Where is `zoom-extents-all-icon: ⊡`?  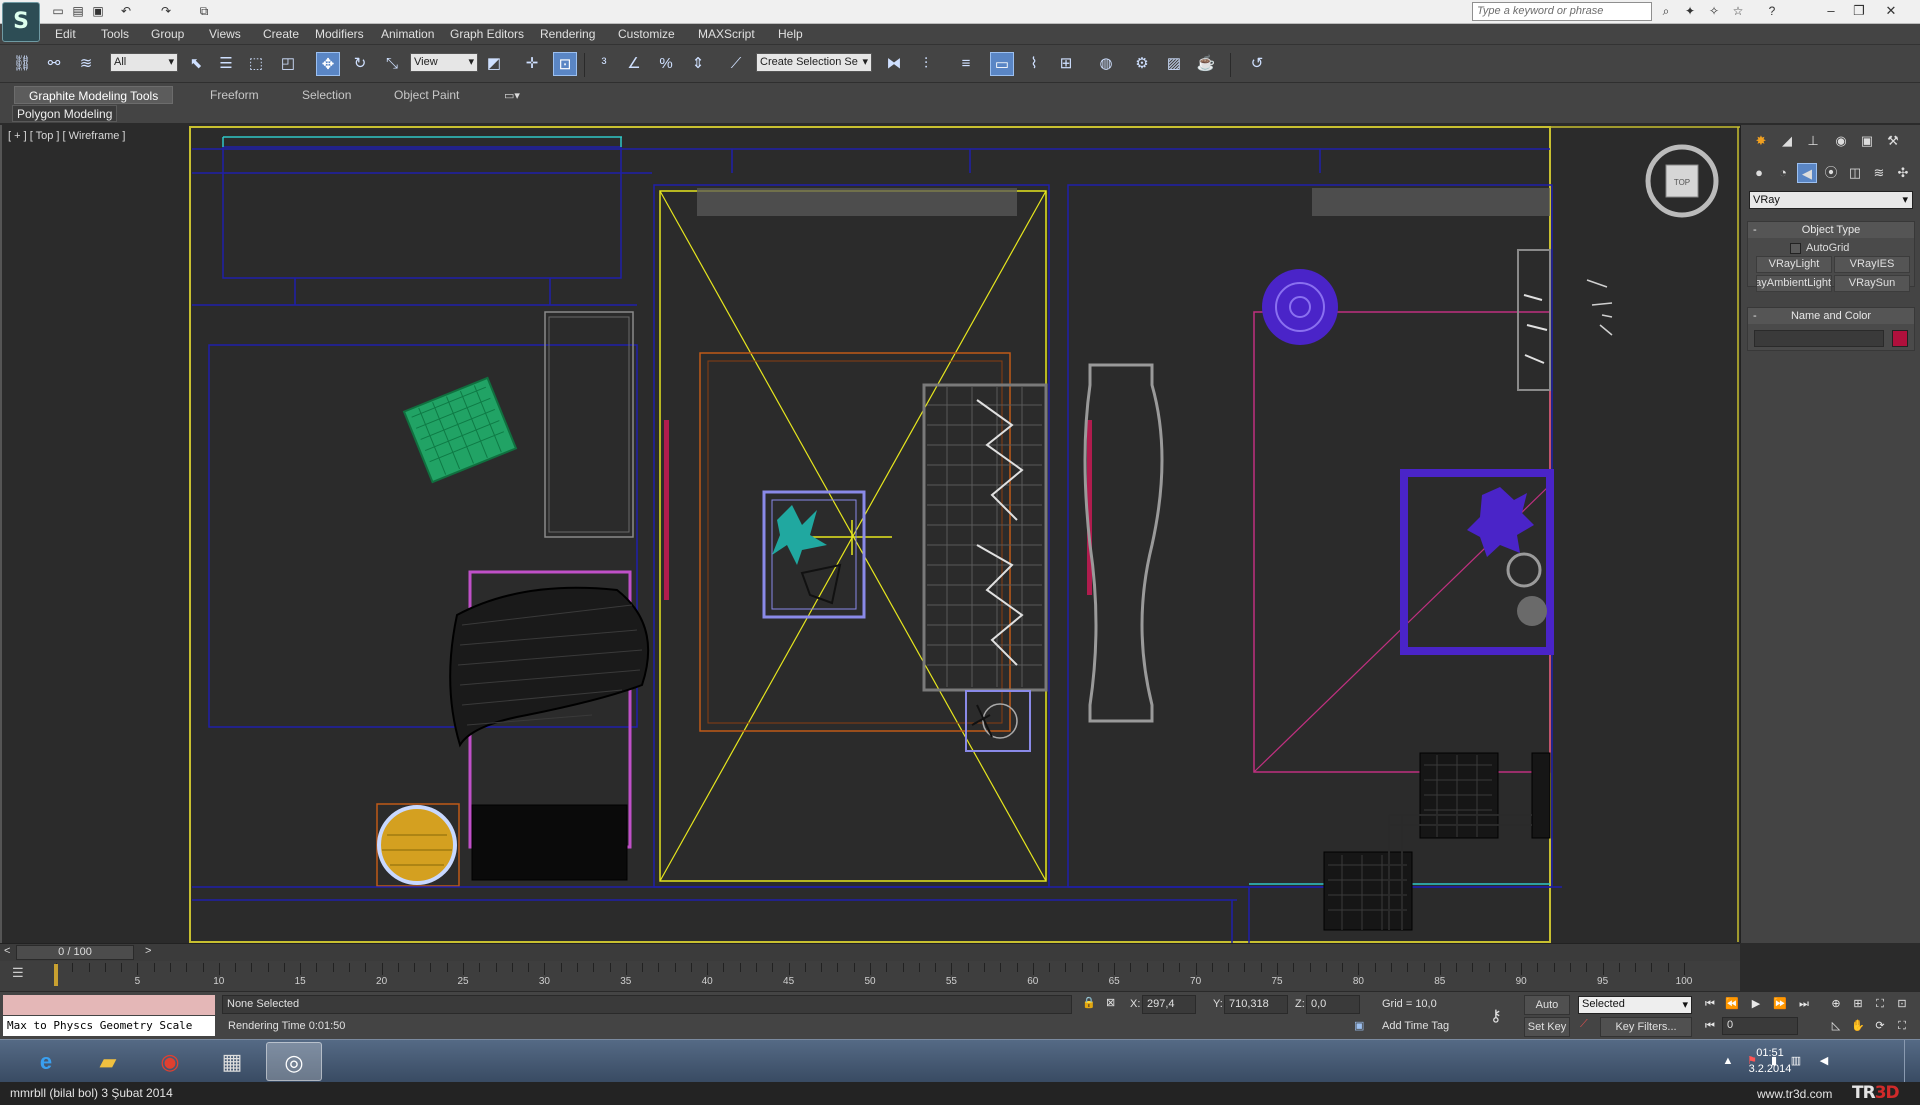 zoom-extents-all-icon: ⊡ is located at coordinates (1902, 1004).